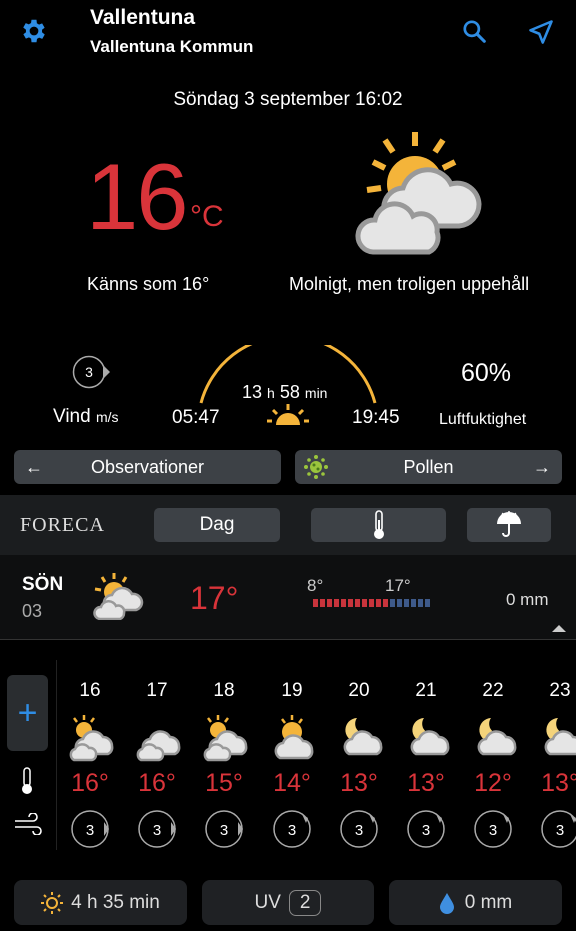  Describe the element at coordinates (224, 783) in the screenshot. I see `hour-temperature: 15°` at that location.